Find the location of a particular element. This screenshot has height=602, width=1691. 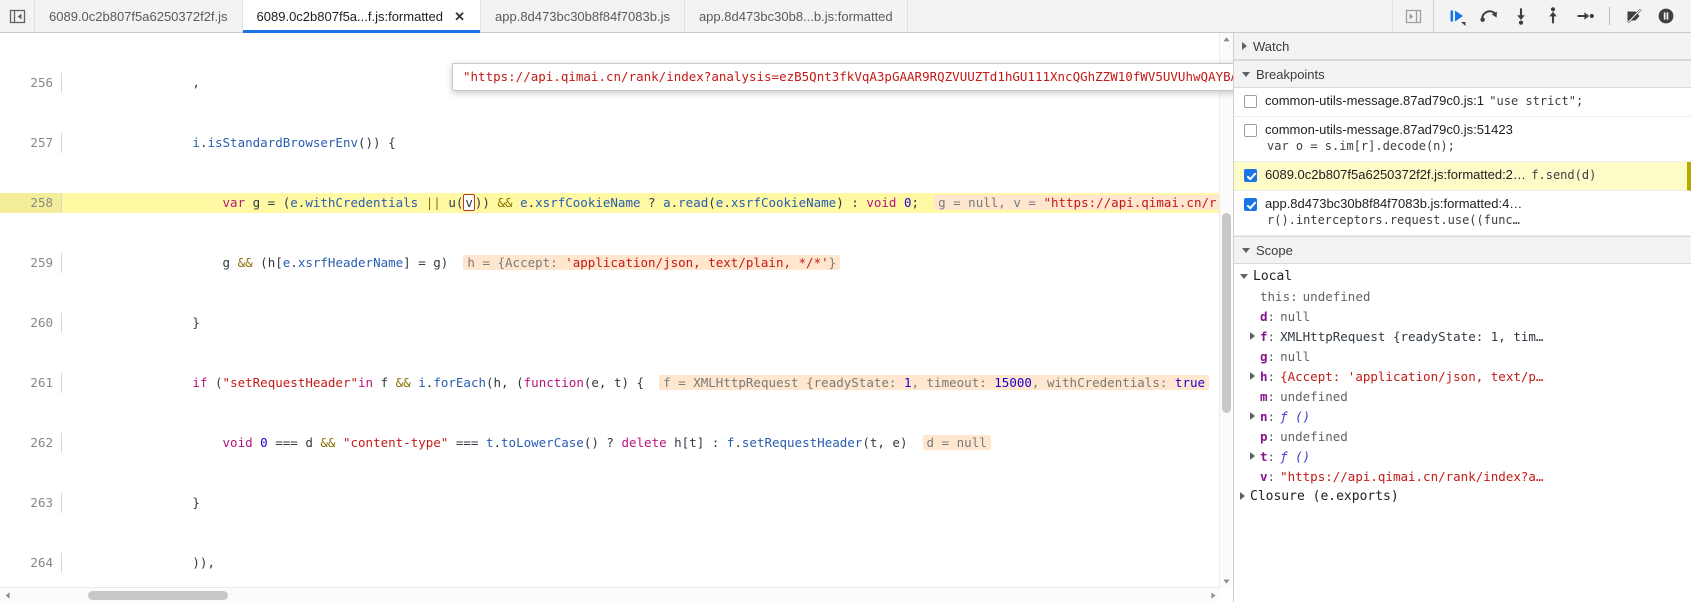

tab-label: app.8d473bc30b8f84f7083b.js is located at coordinates (582, 16).